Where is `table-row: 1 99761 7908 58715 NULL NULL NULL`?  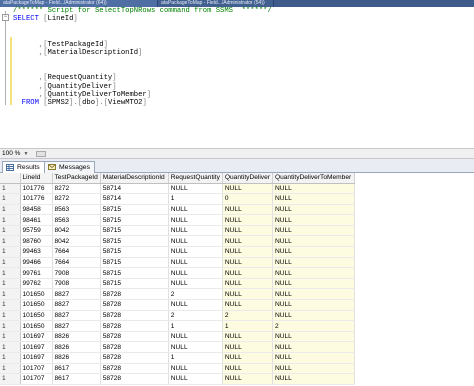
table-row: 1 99761 7908 58715 NULL NULL NULL is located at coordinates (177, 273).